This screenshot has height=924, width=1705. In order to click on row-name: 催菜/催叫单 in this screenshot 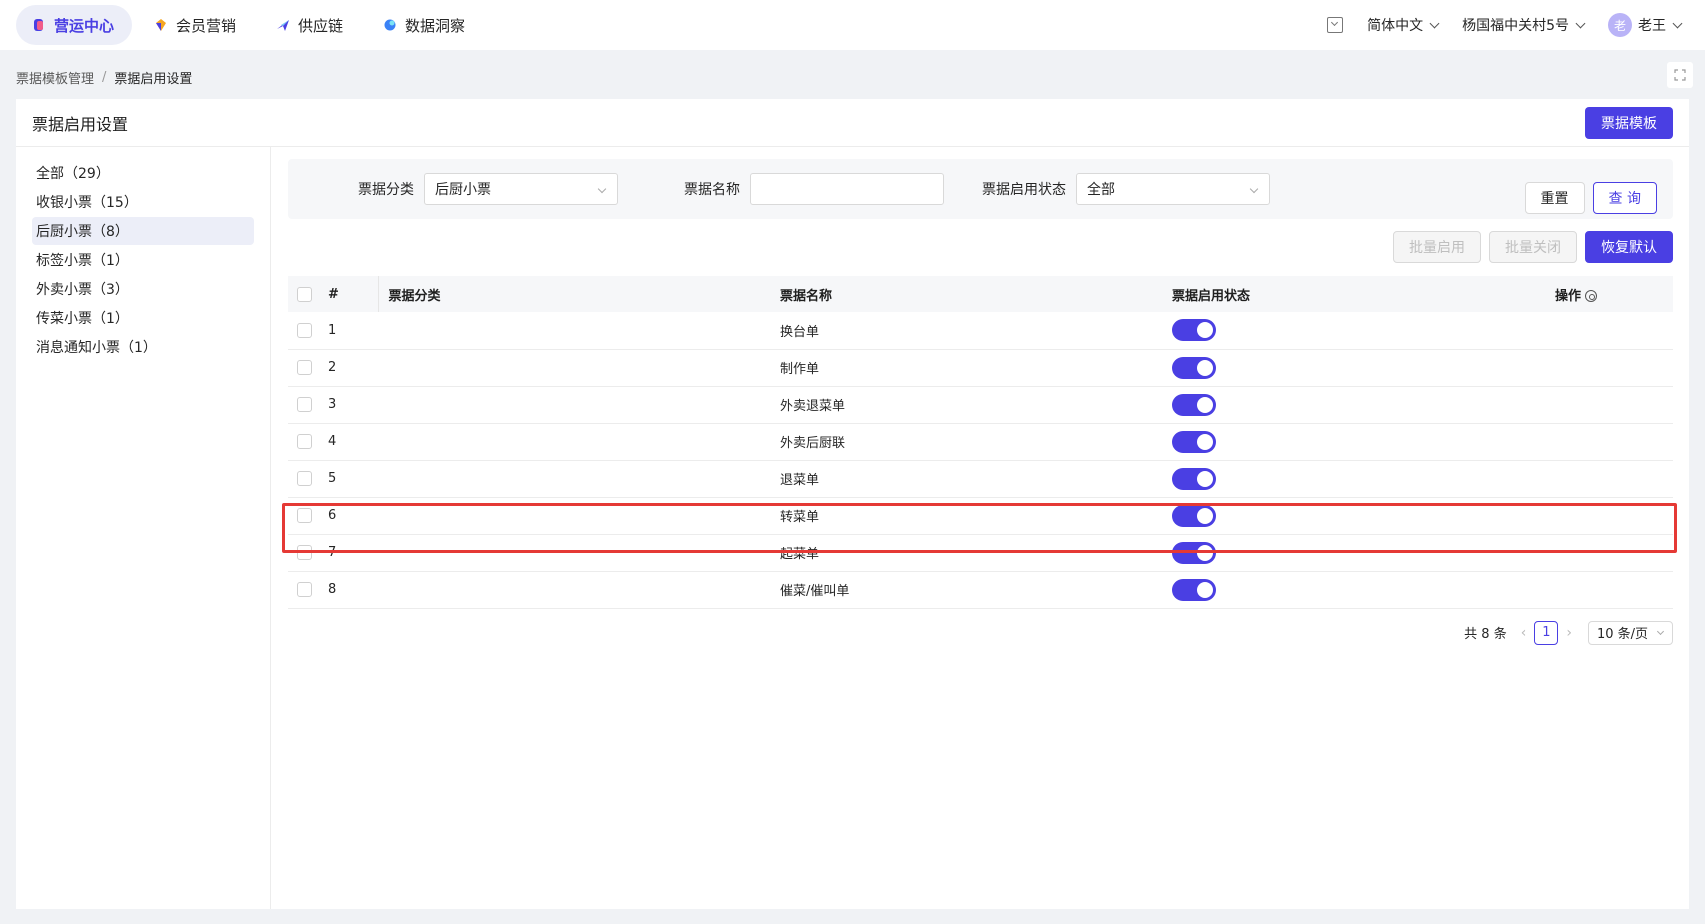, I will do `click(966, 590)`.